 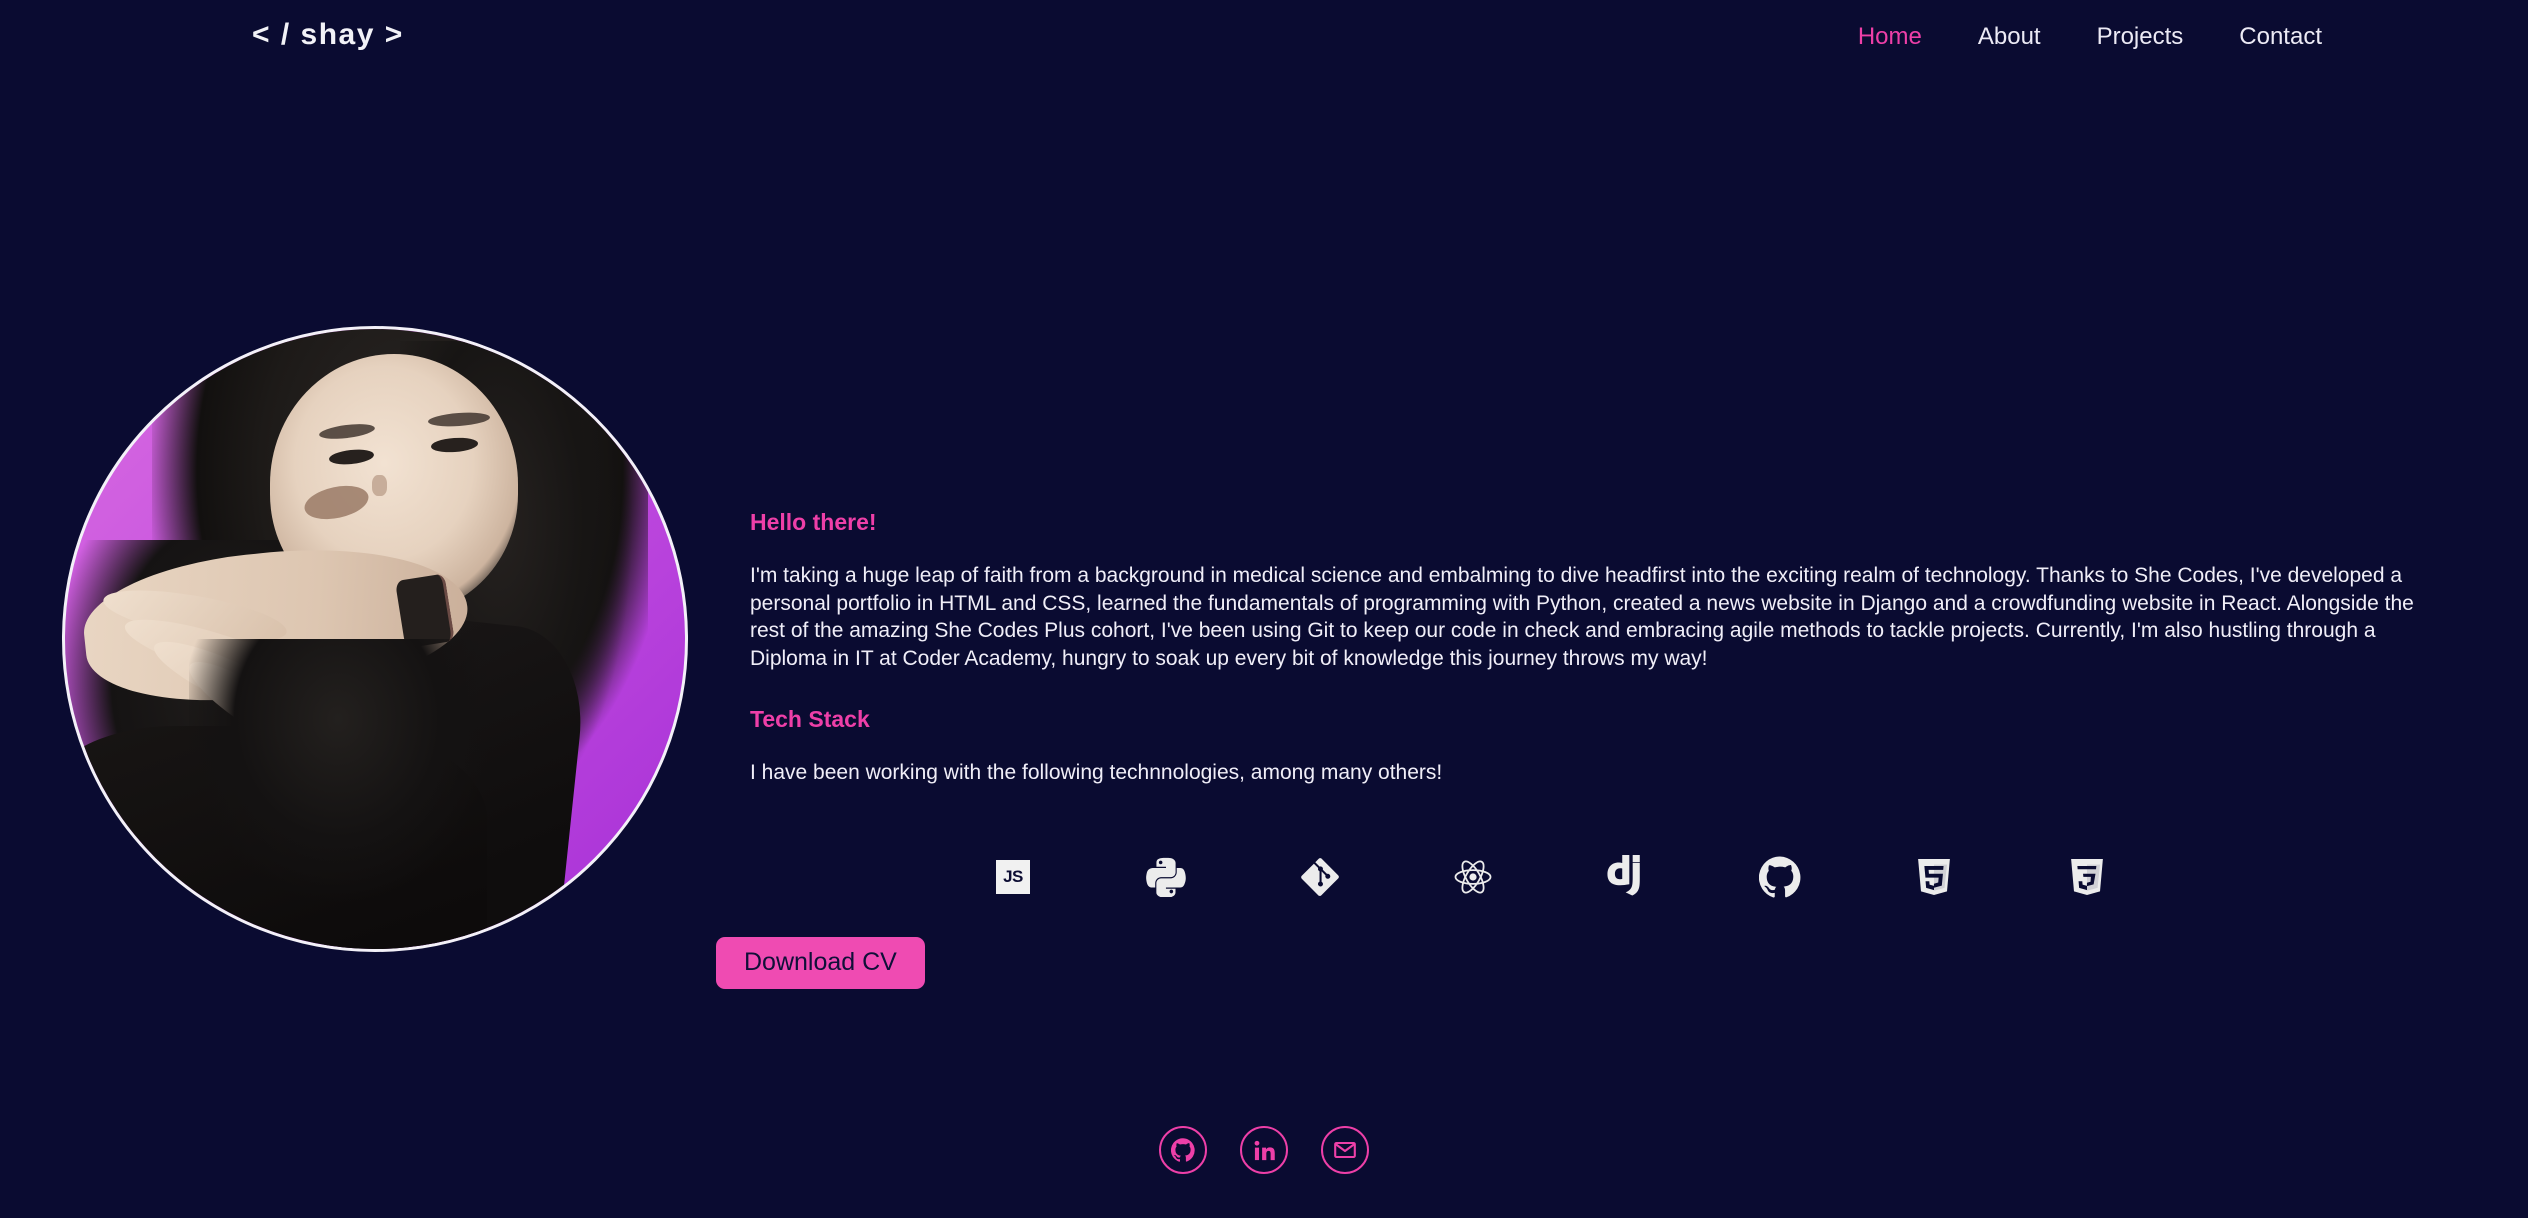 I want to click on tech-stack-icons: JS, so click(x=1550, y=877).